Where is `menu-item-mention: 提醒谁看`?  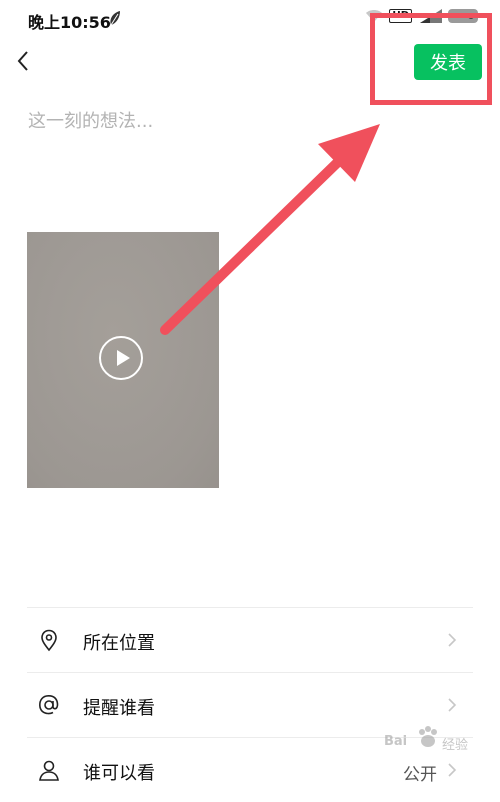
menu-item-mention: 提醒谁看 is located at coordinates (250, 704).